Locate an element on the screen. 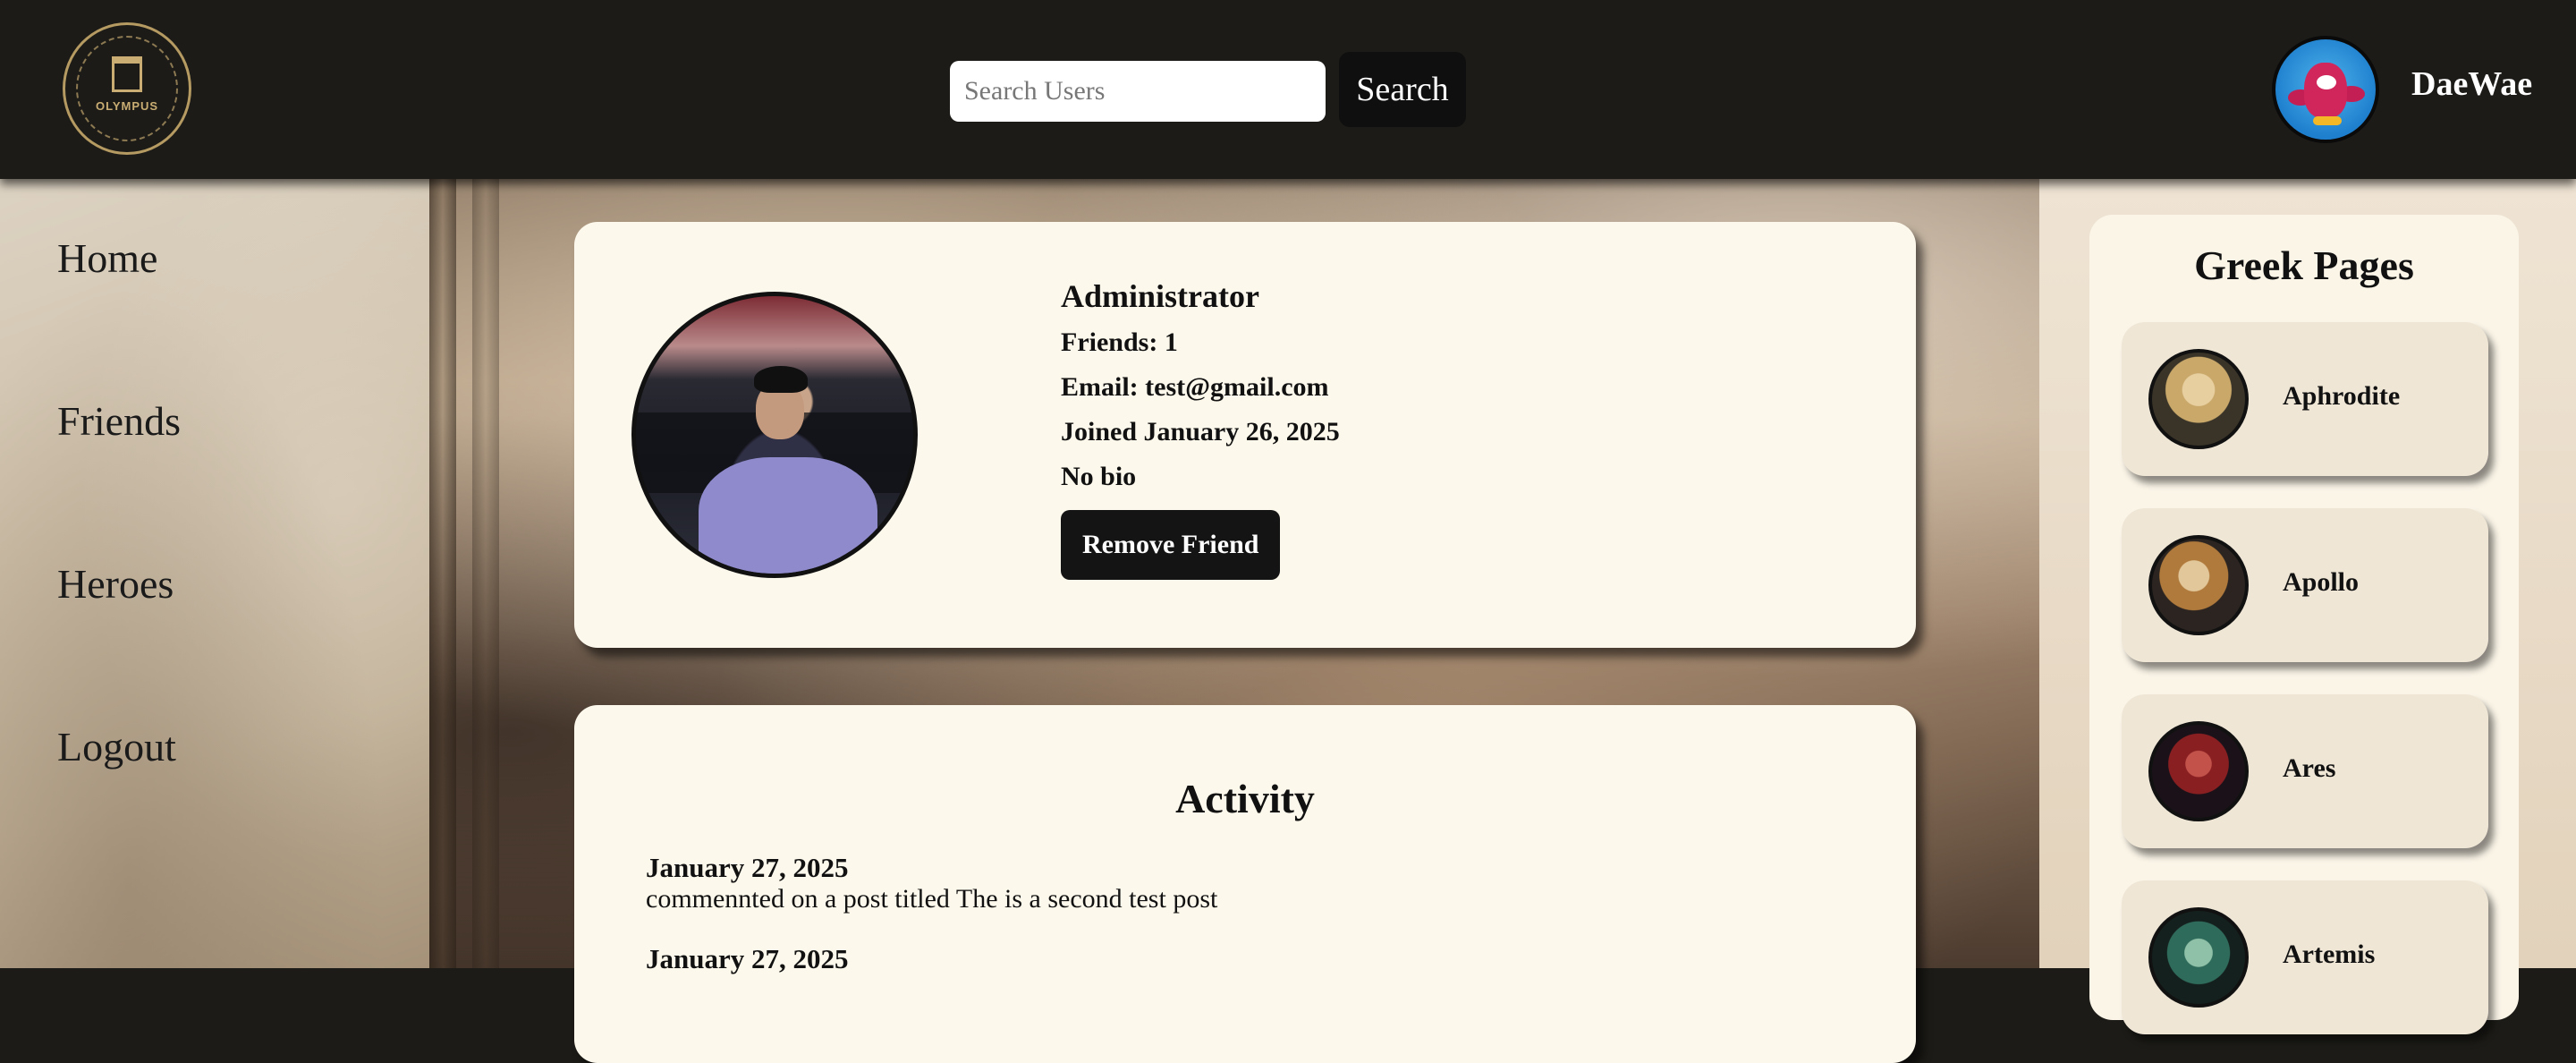 The height and width of the screenshot is (1063, 2576). photo-hair is located at coordinates (781, 379).